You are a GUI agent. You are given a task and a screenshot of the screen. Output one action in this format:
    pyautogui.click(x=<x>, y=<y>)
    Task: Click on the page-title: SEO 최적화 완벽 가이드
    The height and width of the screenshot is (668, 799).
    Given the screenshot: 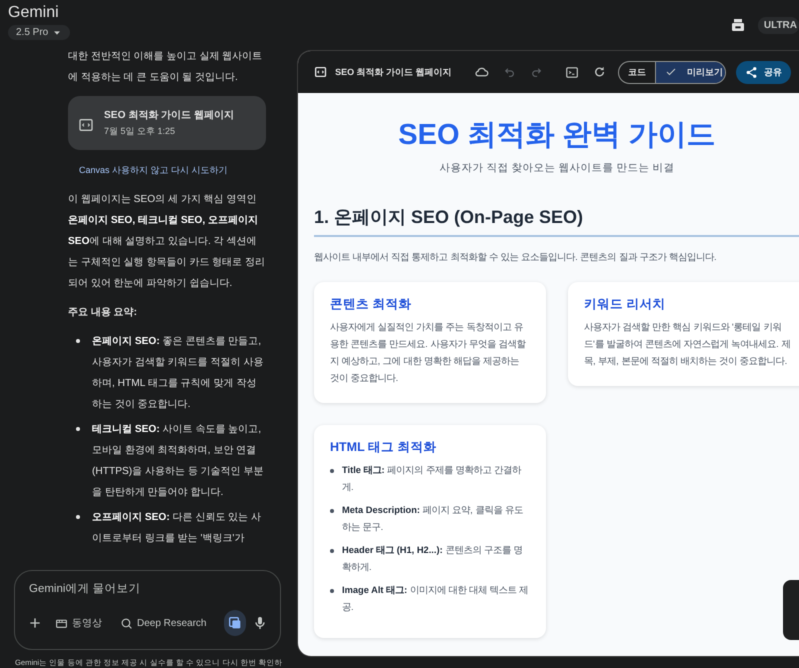 What is the action you would take?
    pyautogui.click(x=557, y=135)
    